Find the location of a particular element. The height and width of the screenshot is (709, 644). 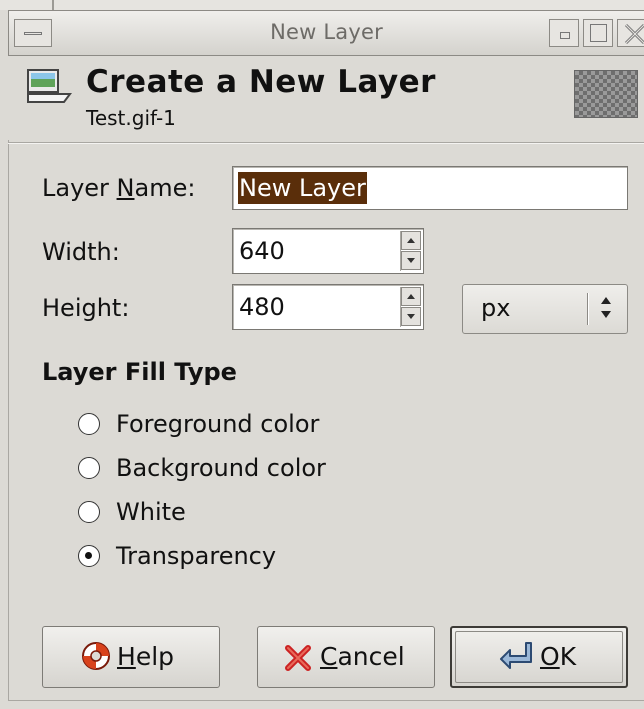

radio-label: White is located at coordinates (151, 512).